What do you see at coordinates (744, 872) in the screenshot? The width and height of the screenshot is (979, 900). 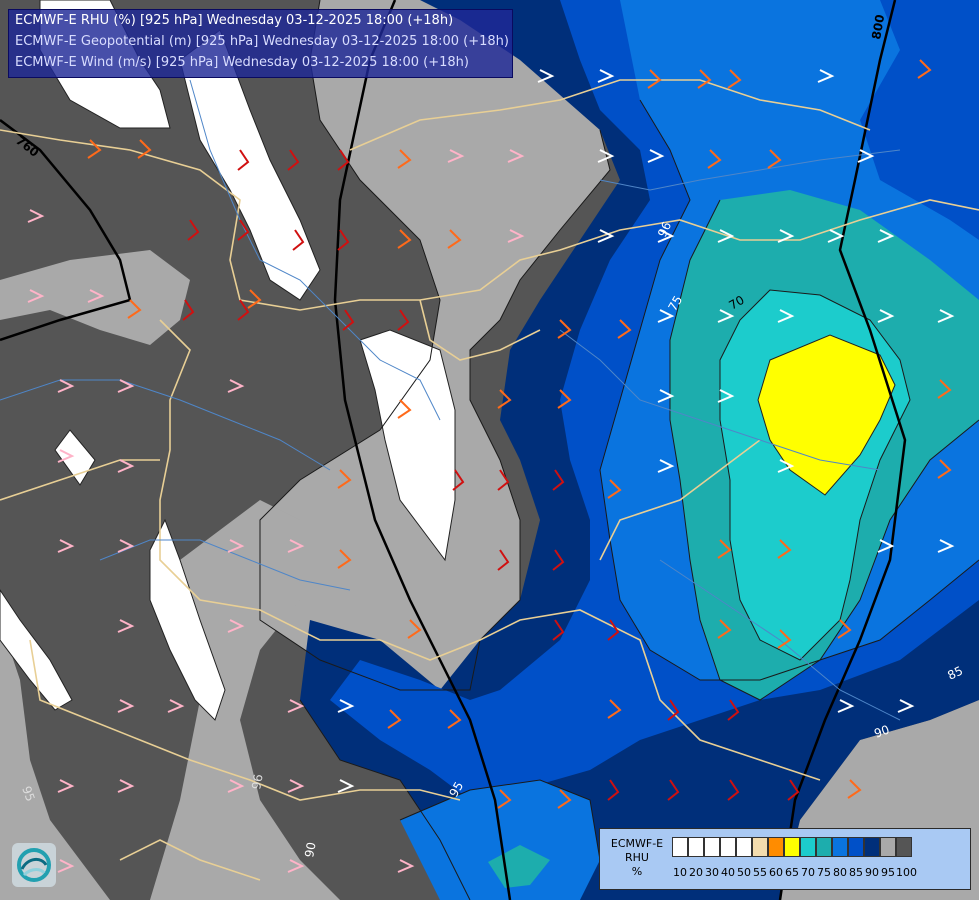 I see `legend-tick-label: 50` at bounding box center [744, 872].